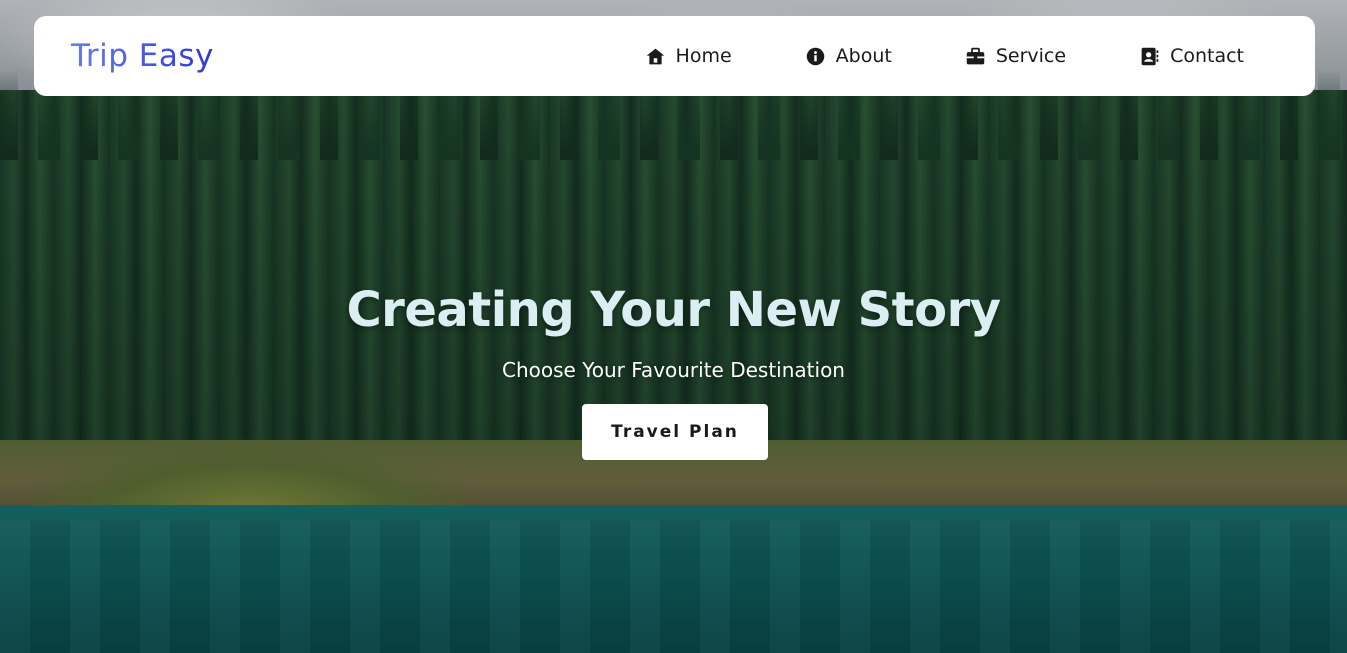 The image size is (1347, 653). Describe the element at coordinates (1207, 56) in the screenshot. I see `nav-label-contact: Contact` at that location.